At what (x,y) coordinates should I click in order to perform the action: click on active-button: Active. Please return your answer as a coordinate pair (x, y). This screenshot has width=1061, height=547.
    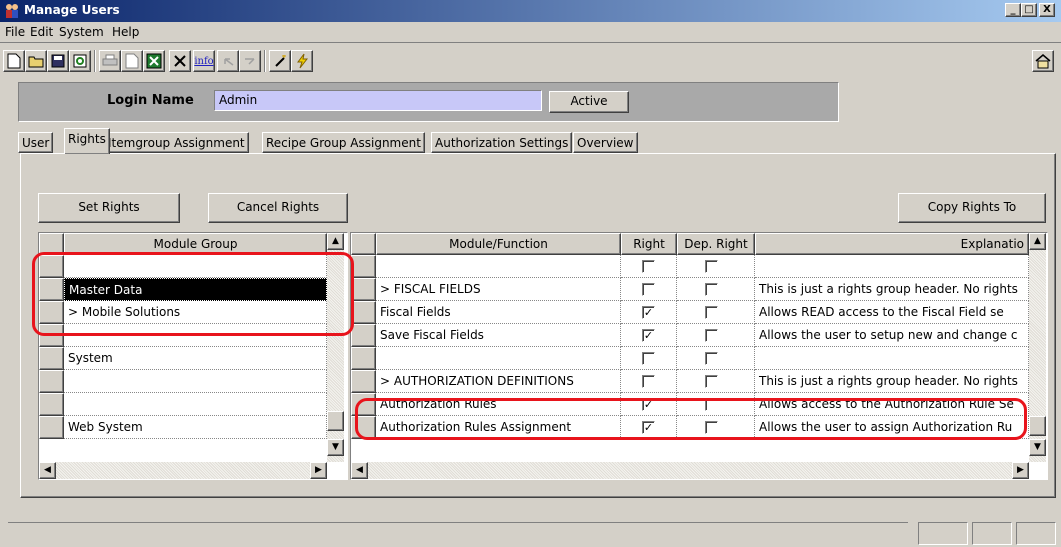
    Looking at the image, I should click on (589, 102).